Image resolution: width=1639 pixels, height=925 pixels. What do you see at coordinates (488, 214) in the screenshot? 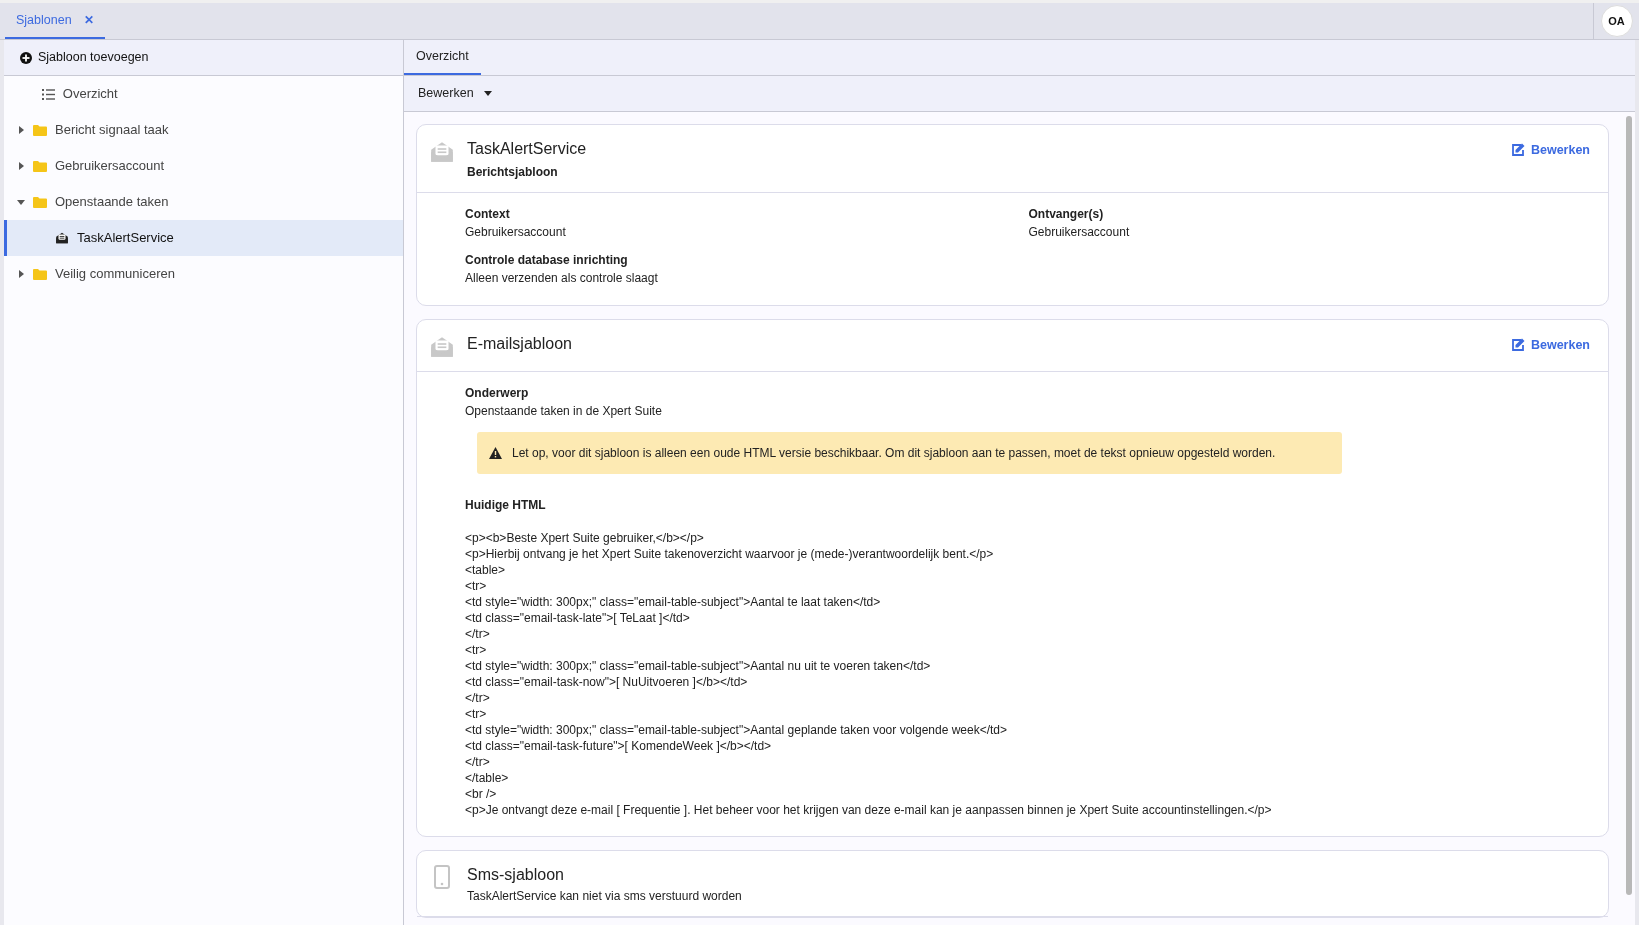
I see `field-label: Context` at bounding box center [488, 214].